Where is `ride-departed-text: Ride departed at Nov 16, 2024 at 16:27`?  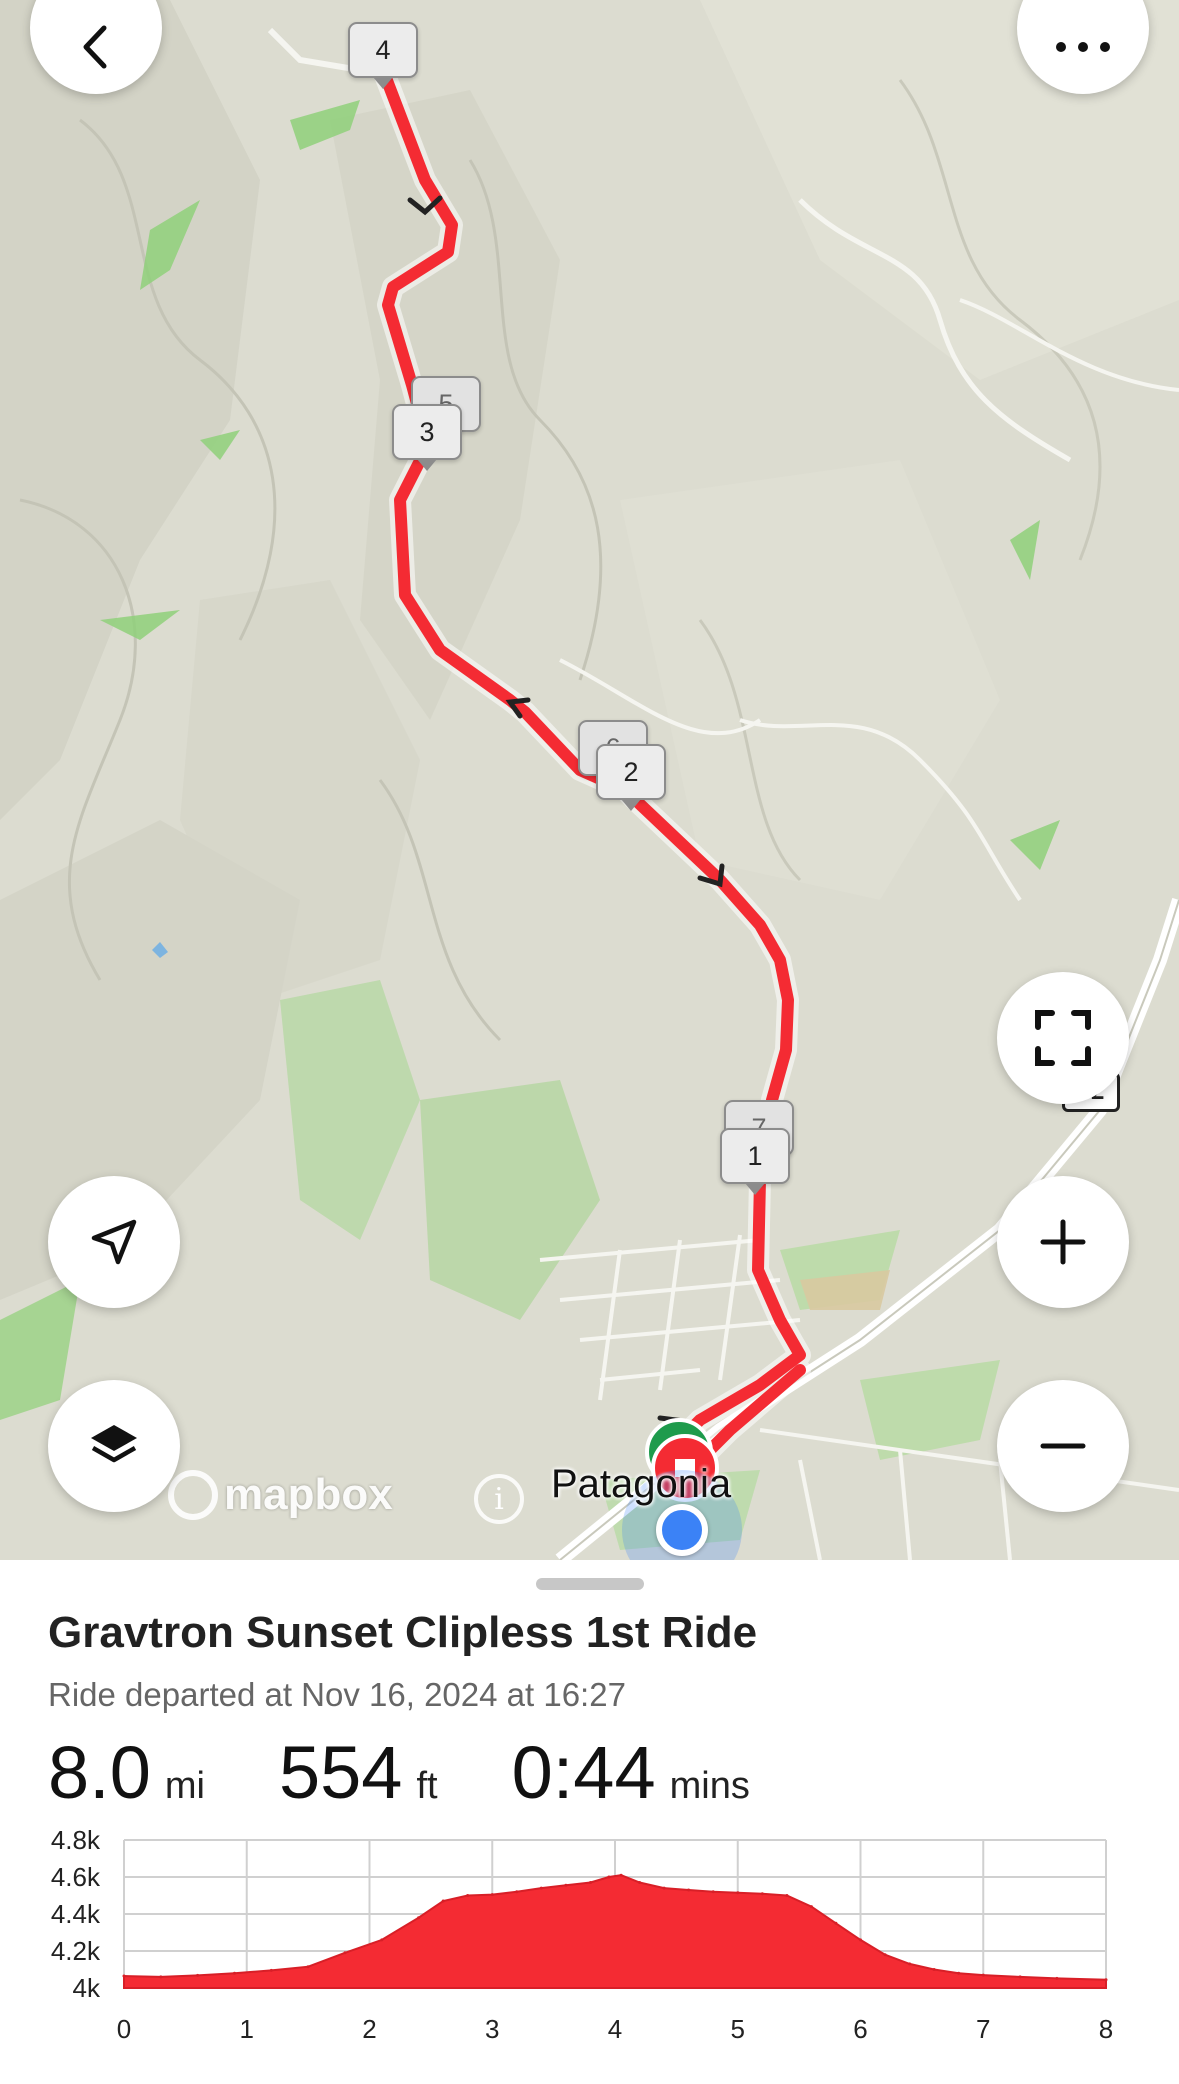
ride-departed-text: Ride departed at Nov 16, 2024 at 16:27 is located at coordinates (337, 1694).